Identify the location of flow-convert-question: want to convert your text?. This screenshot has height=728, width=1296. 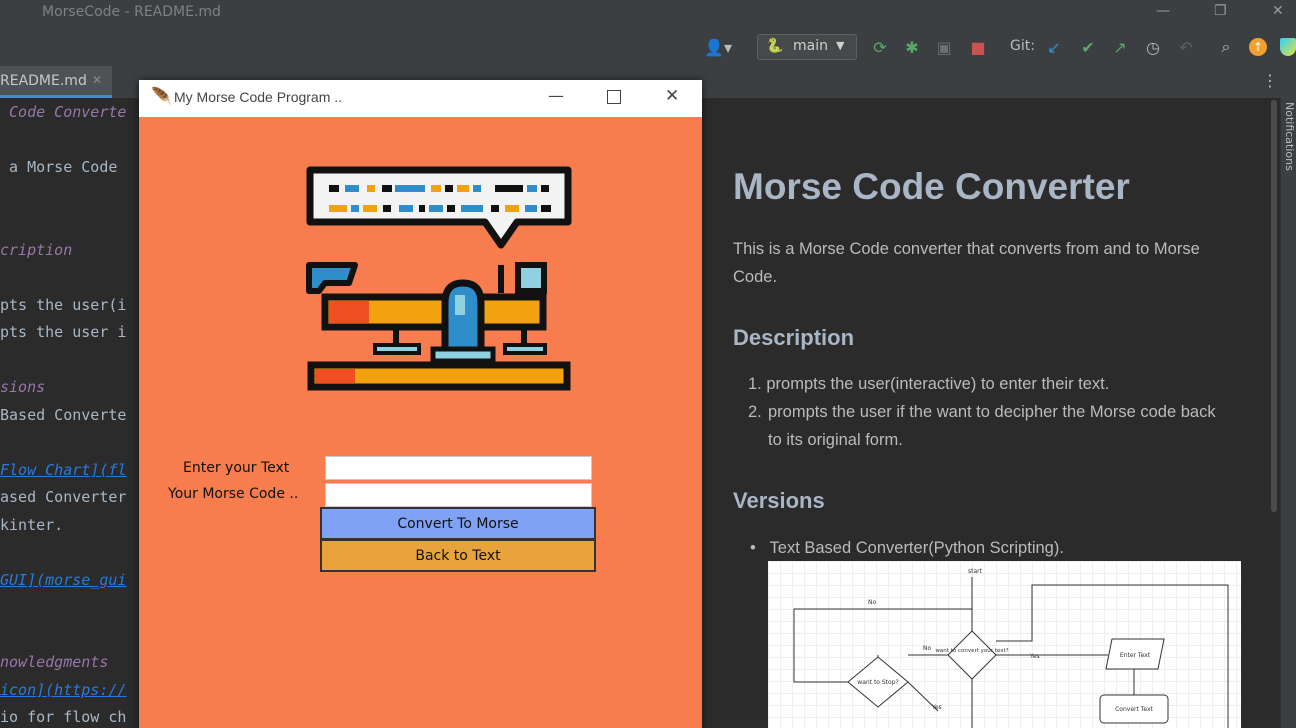
(971, 651).